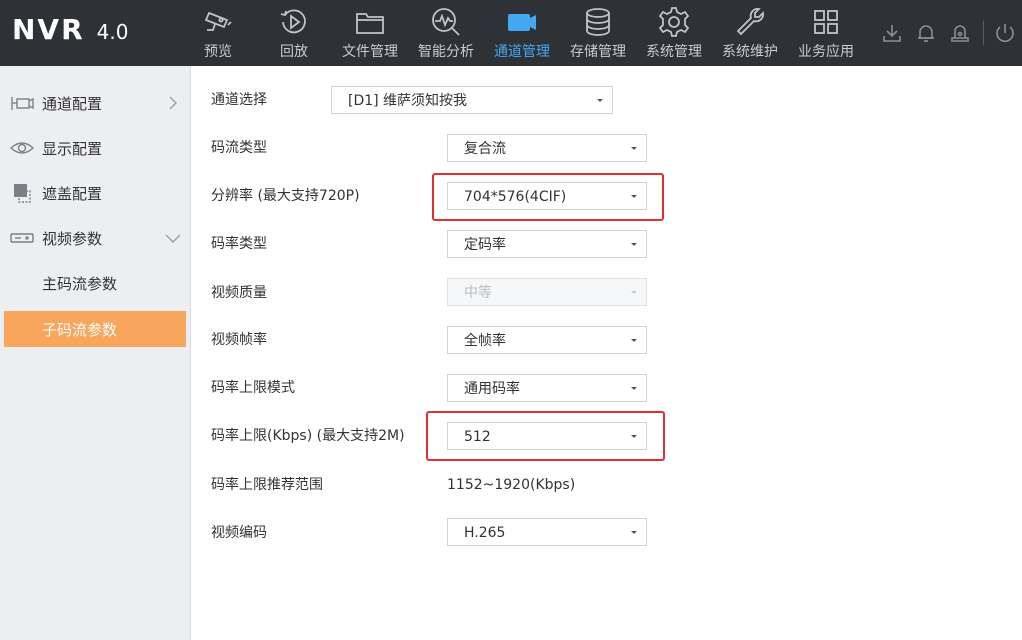 This screenshot has width=1022, height=640. Describe the element at coordinates (892, 33) in the screenshot. I see `download-icon` at that location.